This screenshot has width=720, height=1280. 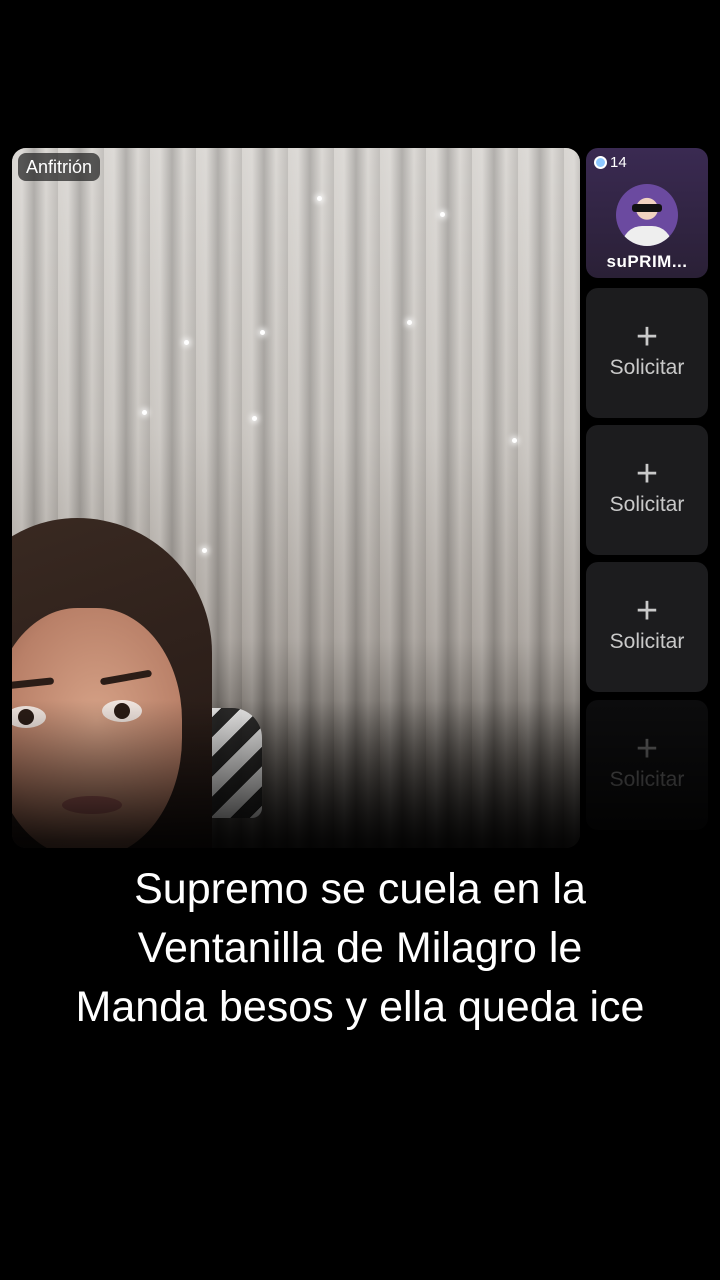 I want to click on caption-line: Manda besos y ella queda ice, so click(x=360, y=1007).